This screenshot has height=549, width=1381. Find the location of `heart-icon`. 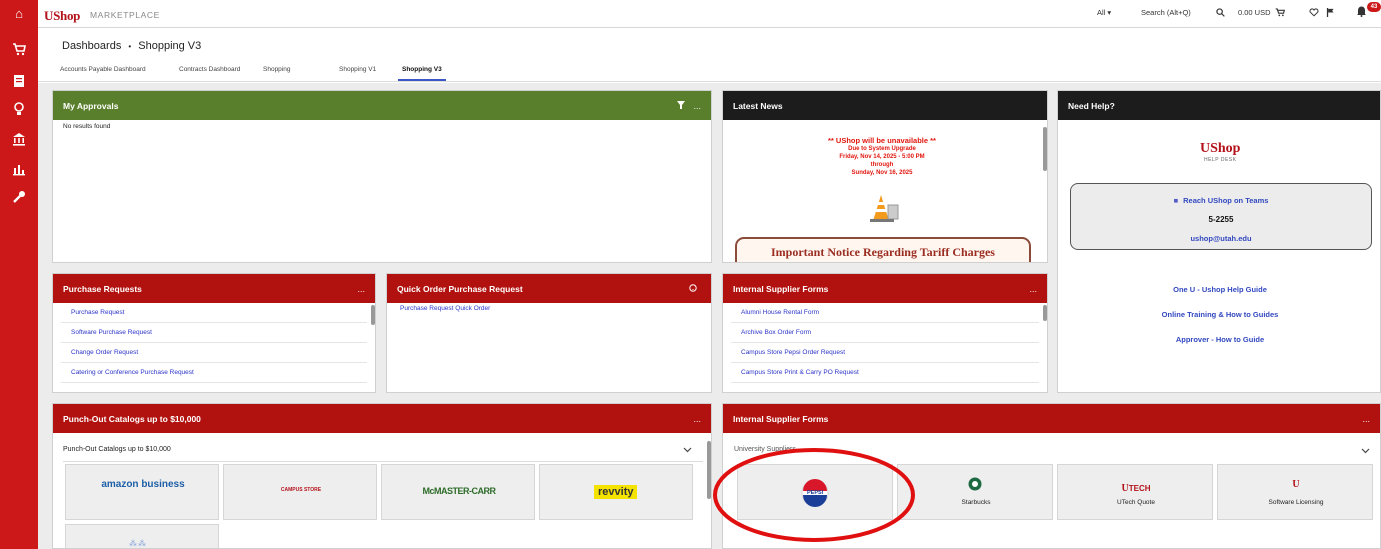

heart-icon is located at coordinates (1314, 13).